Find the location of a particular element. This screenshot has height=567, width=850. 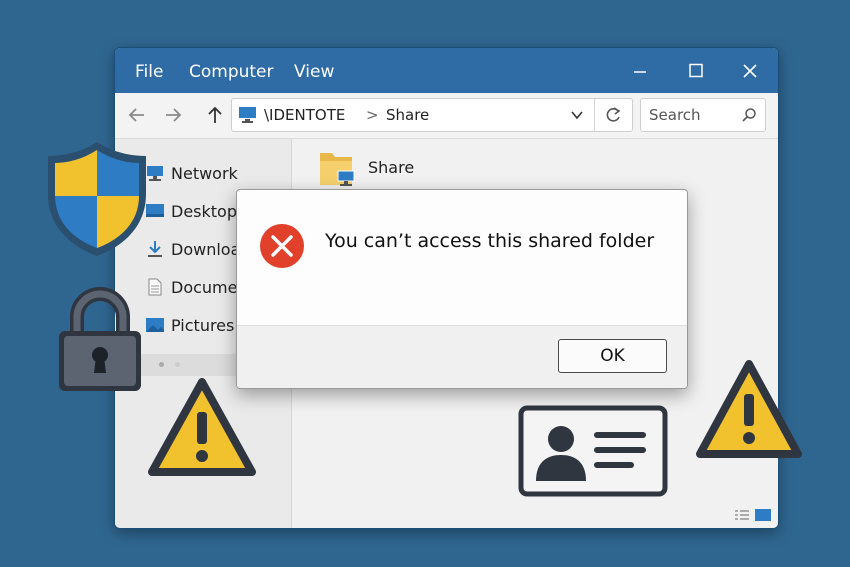

maximize-button is located at coordinates (696, 71).